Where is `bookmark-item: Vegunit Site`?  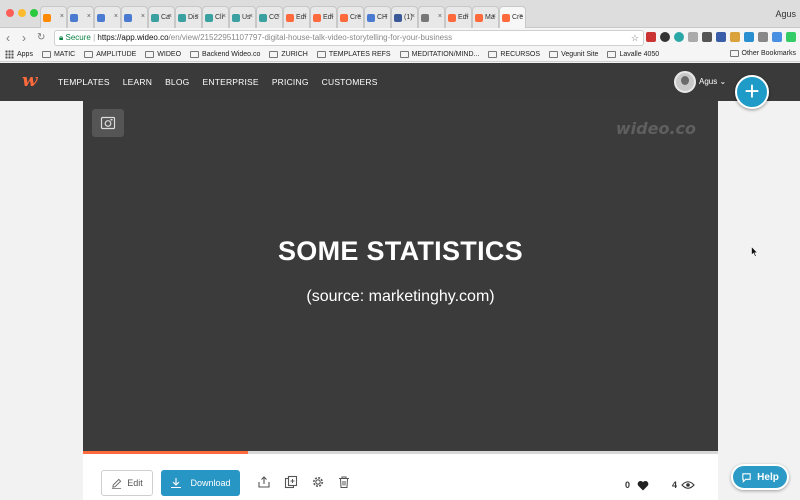
bookmark-item: Vegunit Site is located at coordinates (573, 54).